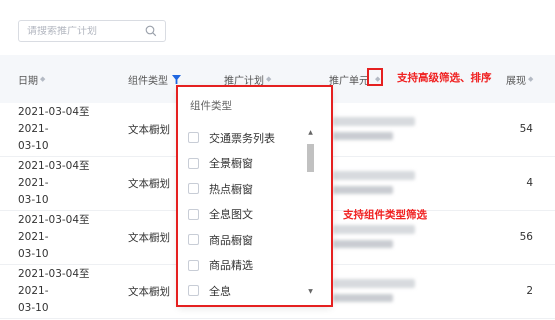 Image resolution: width=555 pixels, height=320 pixels. I want to click on exposure-cell: 54, so click(526, 129).